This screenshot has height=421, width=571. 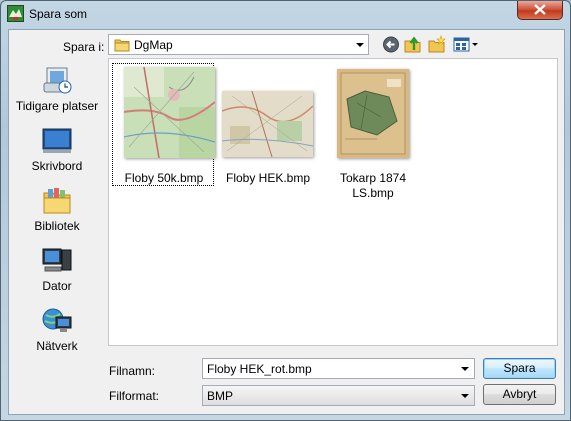 I want to click on folder-icon, so click(x=122, y=45).